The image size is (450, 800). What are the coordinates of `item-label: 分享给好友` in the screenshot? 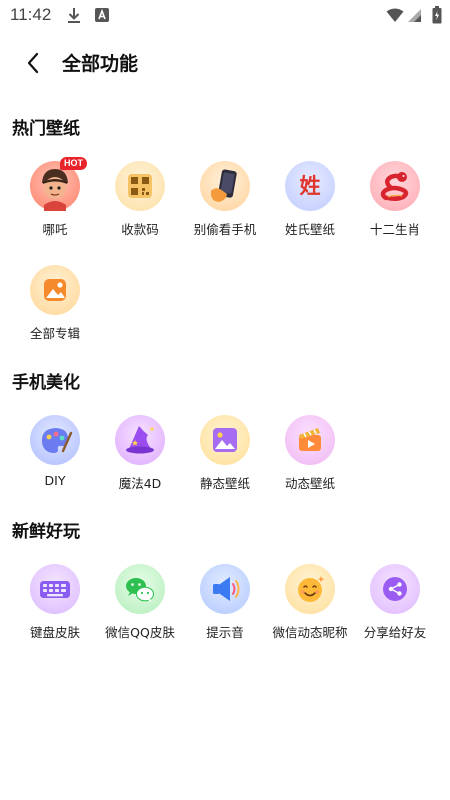 It's located at (395, 632).